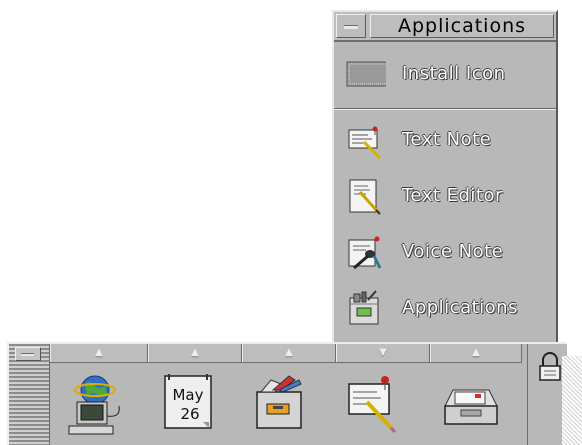  I want to click on globe-computer-icon, so click(94, 405).